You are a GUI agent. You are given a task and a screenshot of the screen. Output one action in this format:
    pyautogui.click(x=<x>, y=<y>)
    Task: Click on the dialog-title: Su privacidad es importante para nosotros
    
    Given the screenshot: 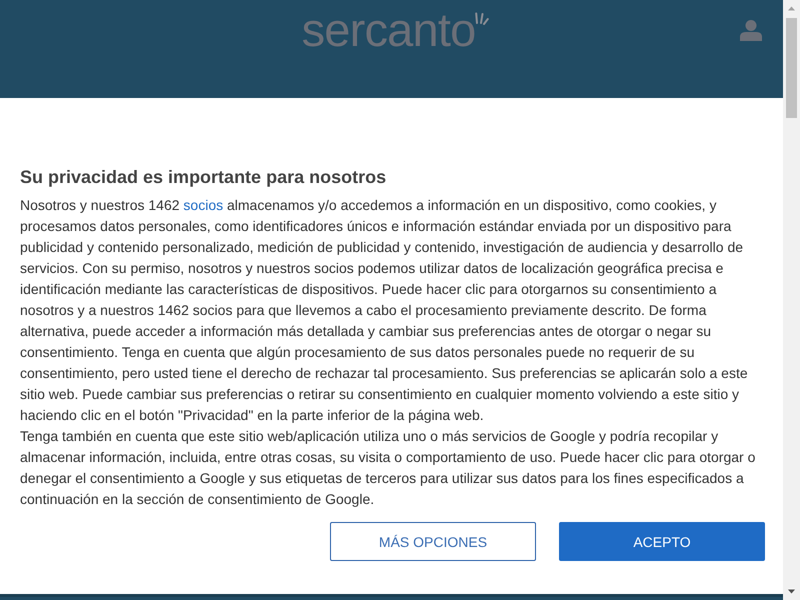 What is the action you would take?
    pyautogui.click(x=204, y=177)
    